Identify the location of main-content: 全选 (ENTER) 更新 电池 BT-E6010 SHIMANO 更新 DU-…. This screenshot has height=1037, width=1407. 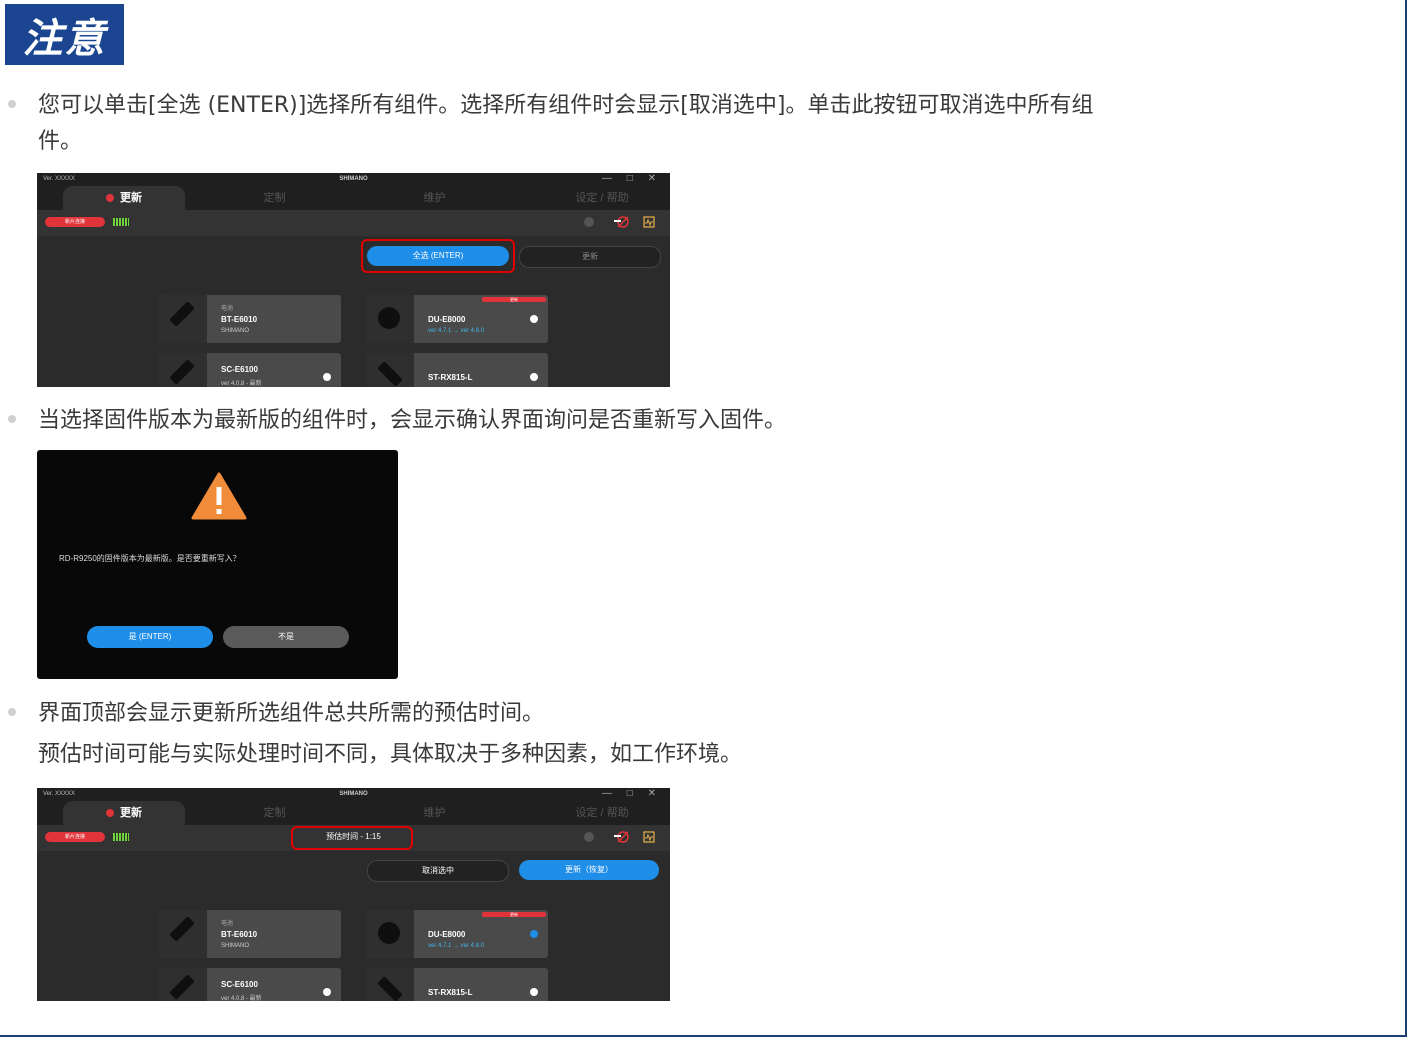
(353, 311).